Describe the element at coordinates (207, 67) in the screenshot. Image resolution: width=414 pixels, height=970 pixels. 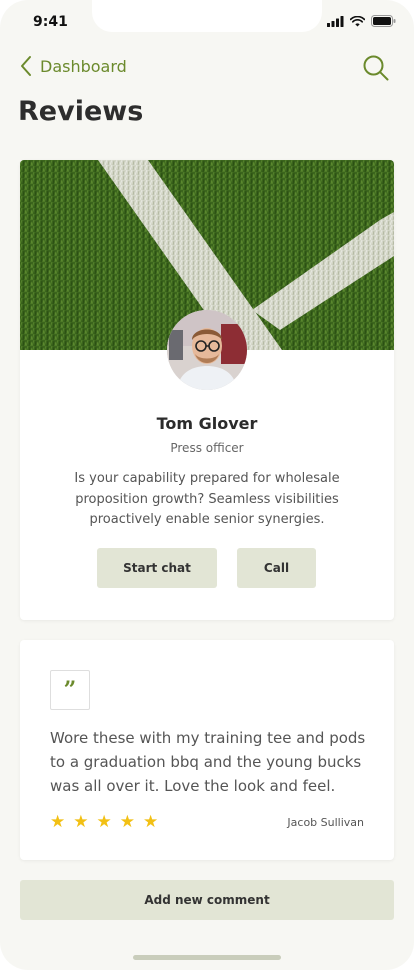
I see `navigation-bar: Dashboard` at that location.